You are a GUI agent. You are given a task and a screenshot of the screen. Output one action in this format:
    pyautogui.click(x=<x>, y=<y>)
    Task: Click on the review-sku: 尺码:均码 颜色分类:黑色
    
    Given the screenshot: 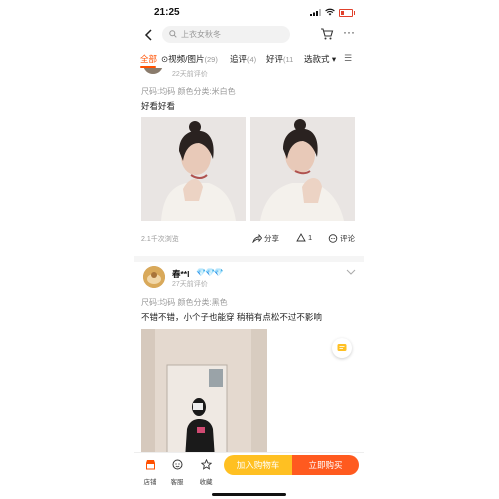 What is the action you would take?
    pyautogui.click(x=184, y=302)
    